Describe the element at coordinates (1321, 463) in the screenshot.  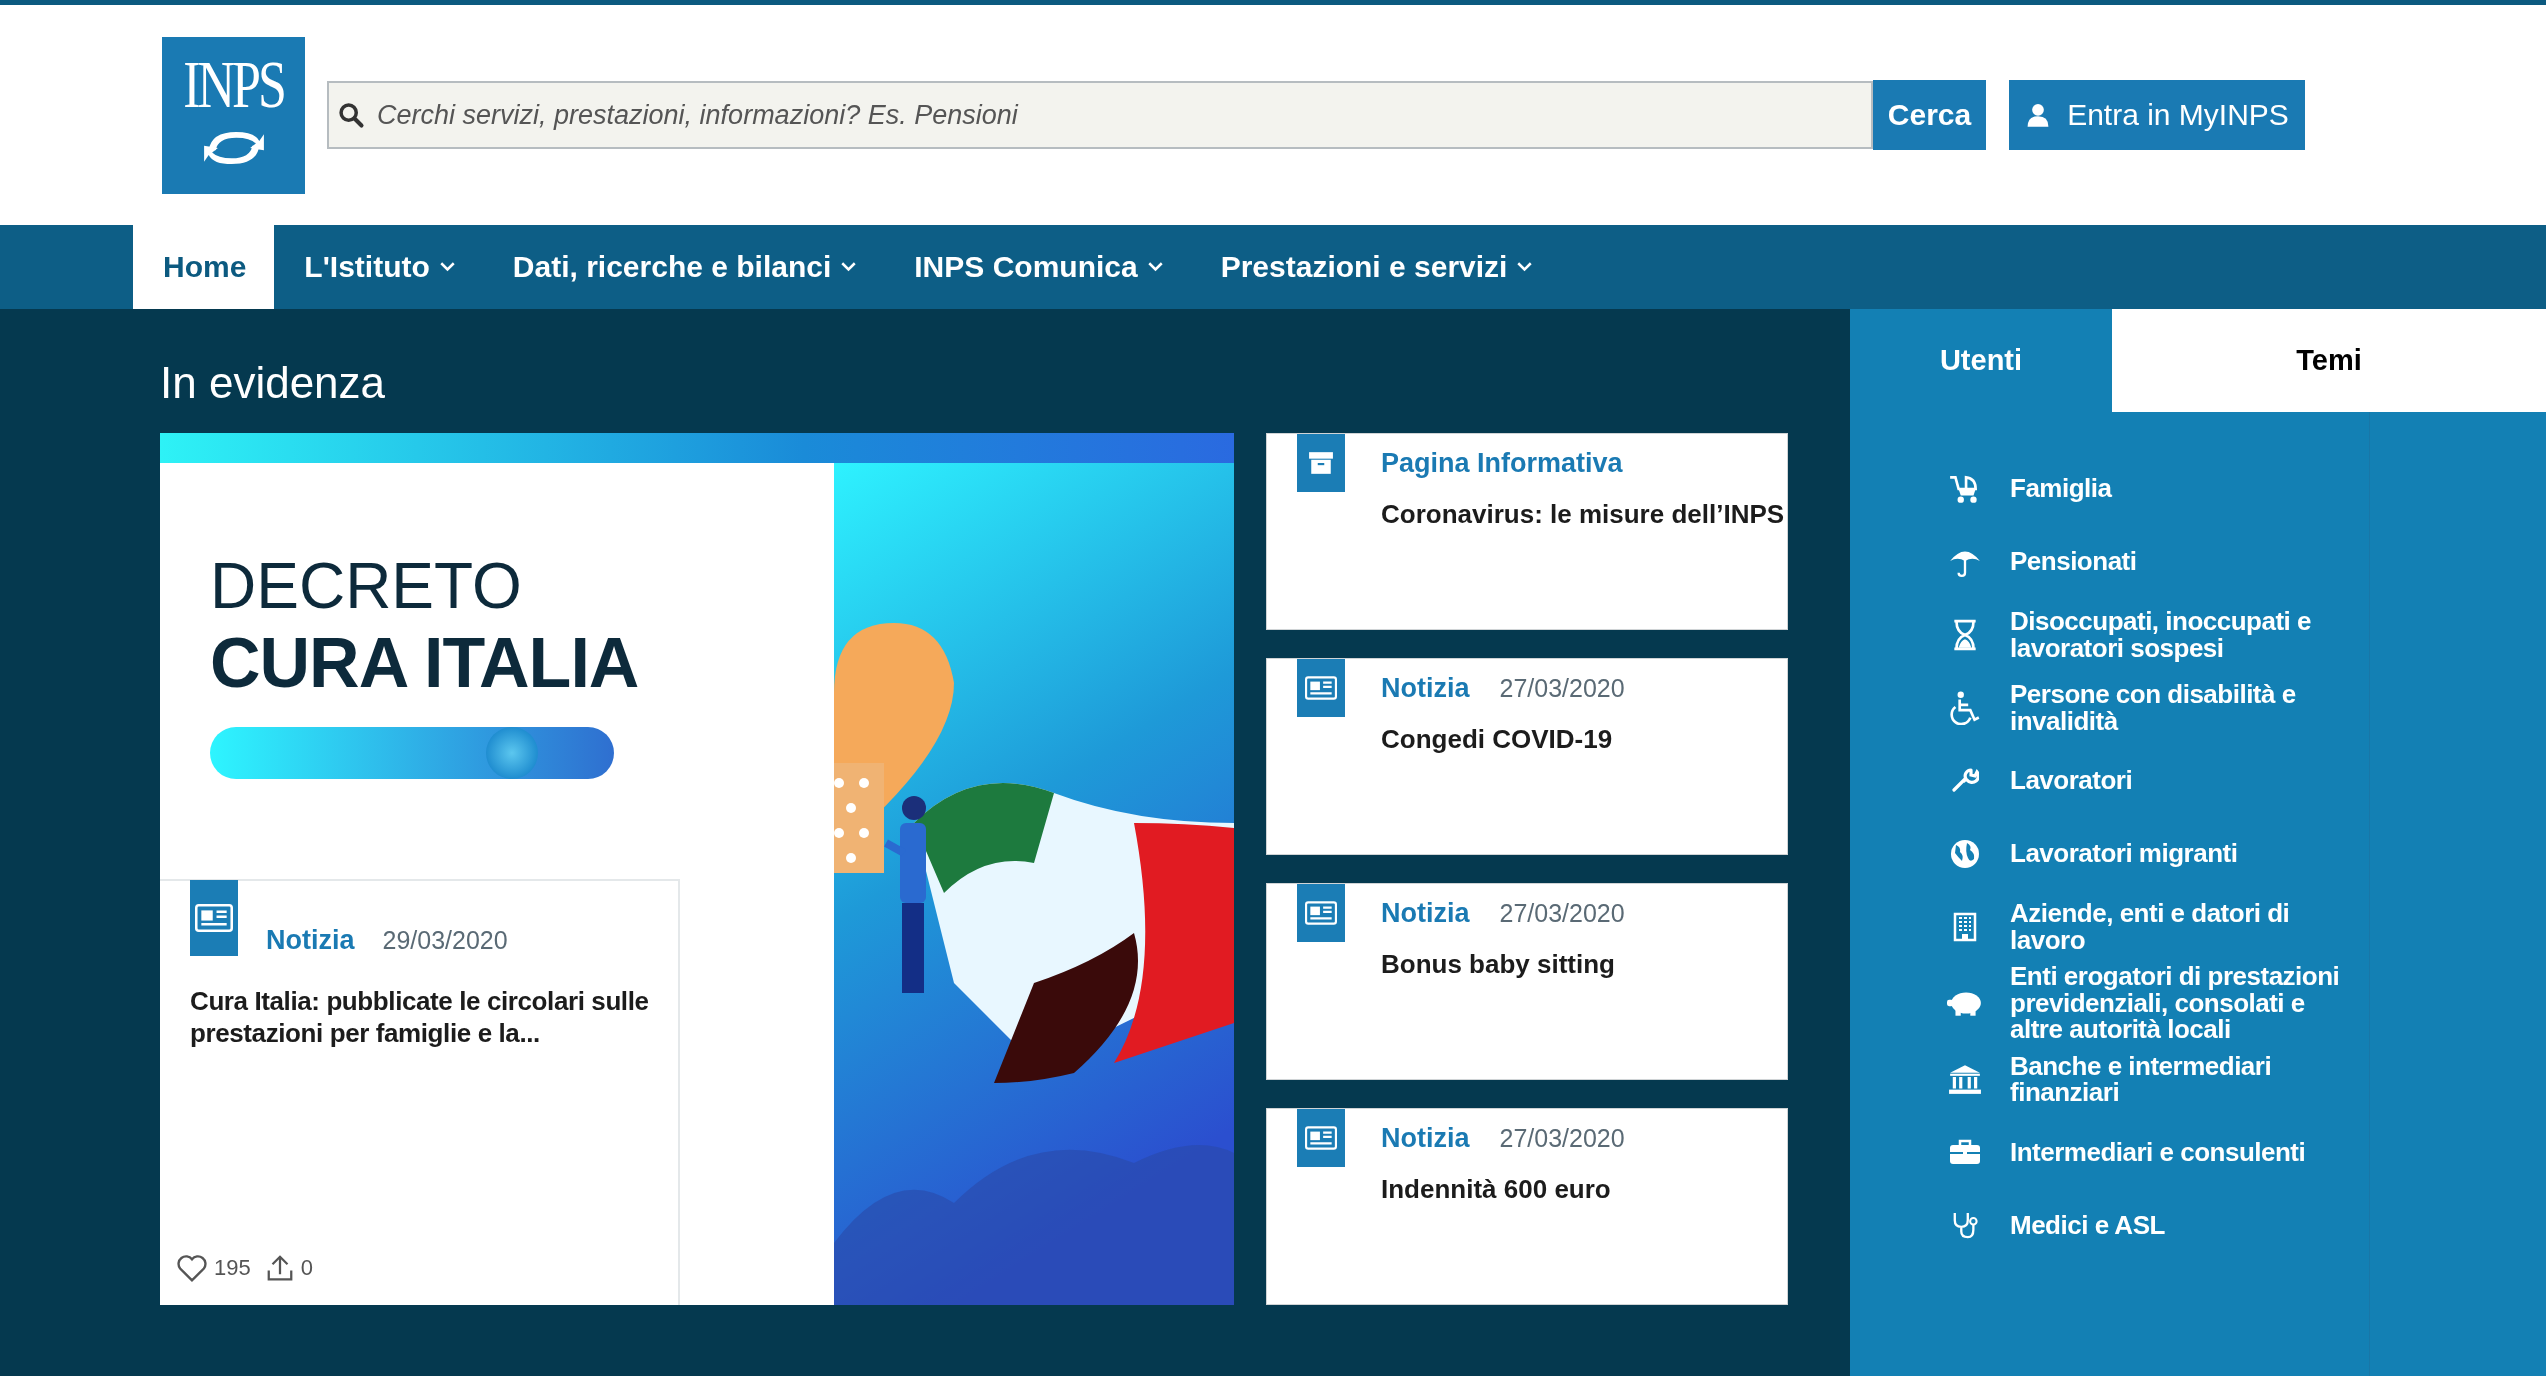
I see `archive-box-icon` at that location.